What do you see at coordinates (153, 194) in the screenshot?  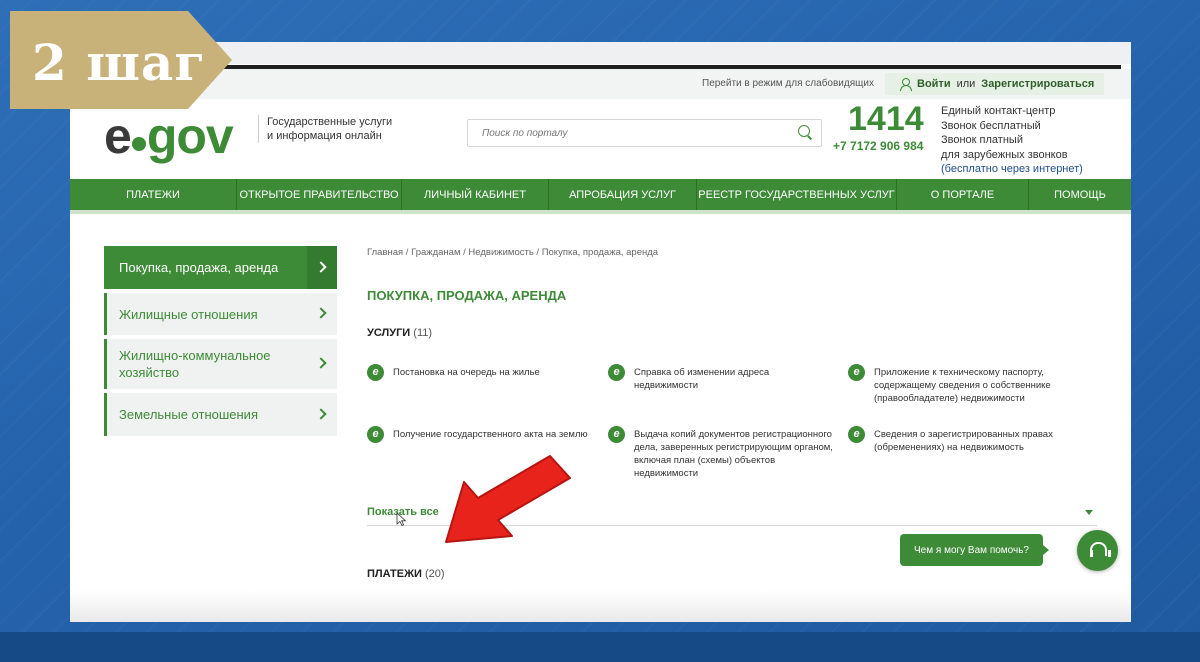 I see `nav-item-payments: ПЛАТЕЖИ` at bounding box center [153, 194].